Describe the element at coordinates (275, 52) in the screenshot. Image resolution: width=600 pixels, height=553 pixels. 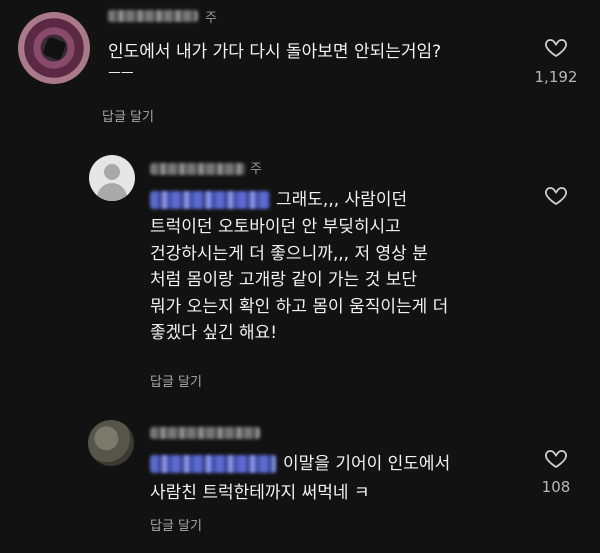
I see `comment-text: 인도에서 내가 가다 다시 돌아보면 안되는거임?` at that location.